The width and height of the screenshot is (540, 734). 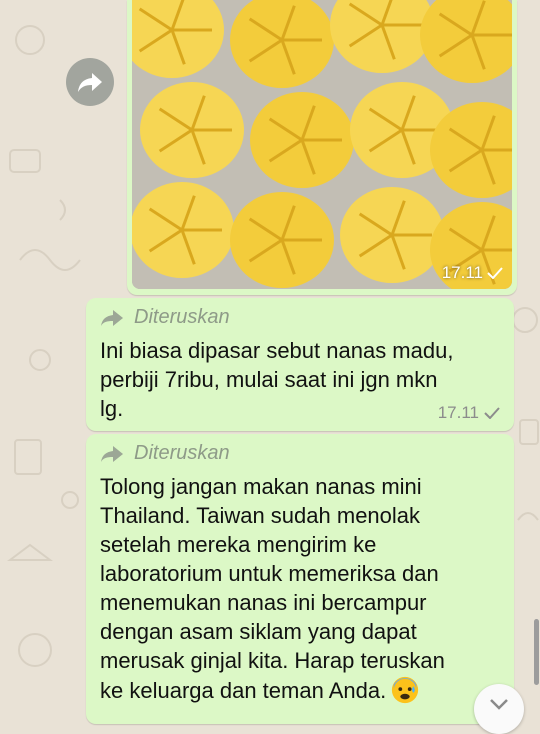 I want to click on forward-button, so click(x=90, y=82).